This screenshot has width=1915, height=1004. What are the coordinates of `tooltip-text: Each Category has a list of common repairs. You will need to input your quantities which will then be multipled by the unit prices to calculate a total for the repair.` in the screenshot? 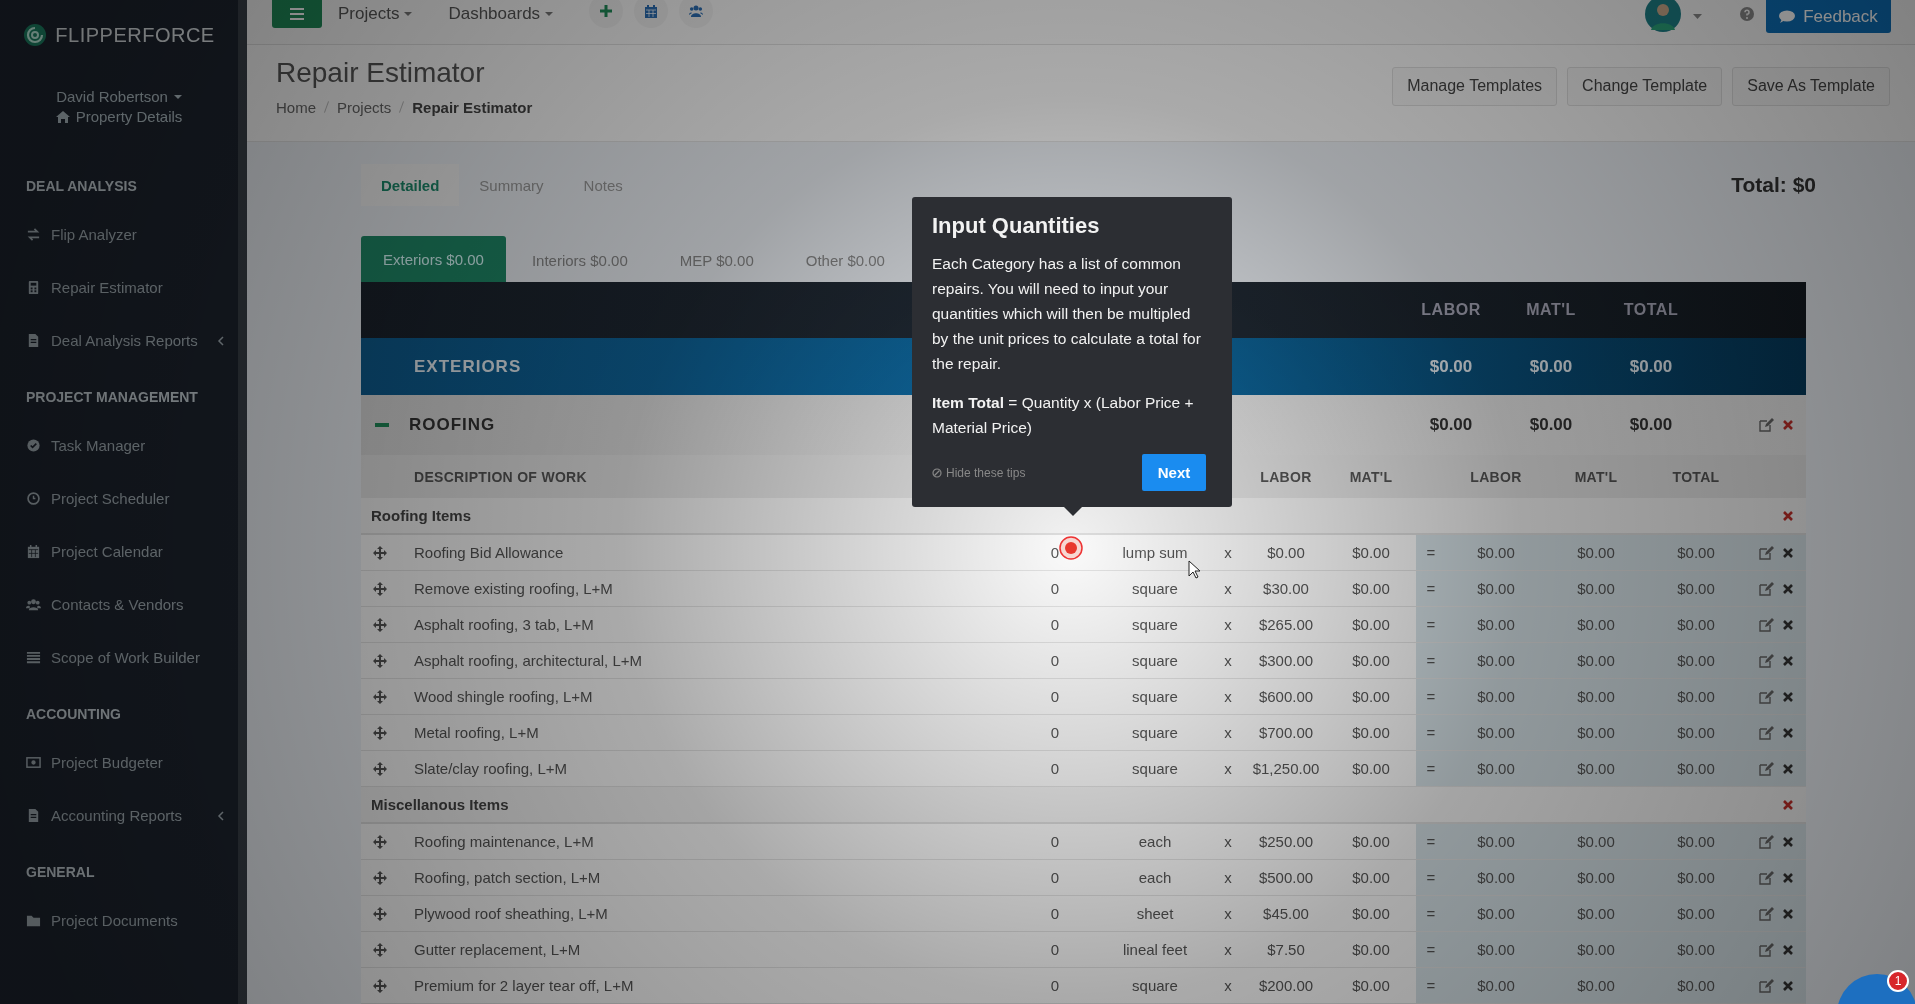 It's located at (1067, 314).